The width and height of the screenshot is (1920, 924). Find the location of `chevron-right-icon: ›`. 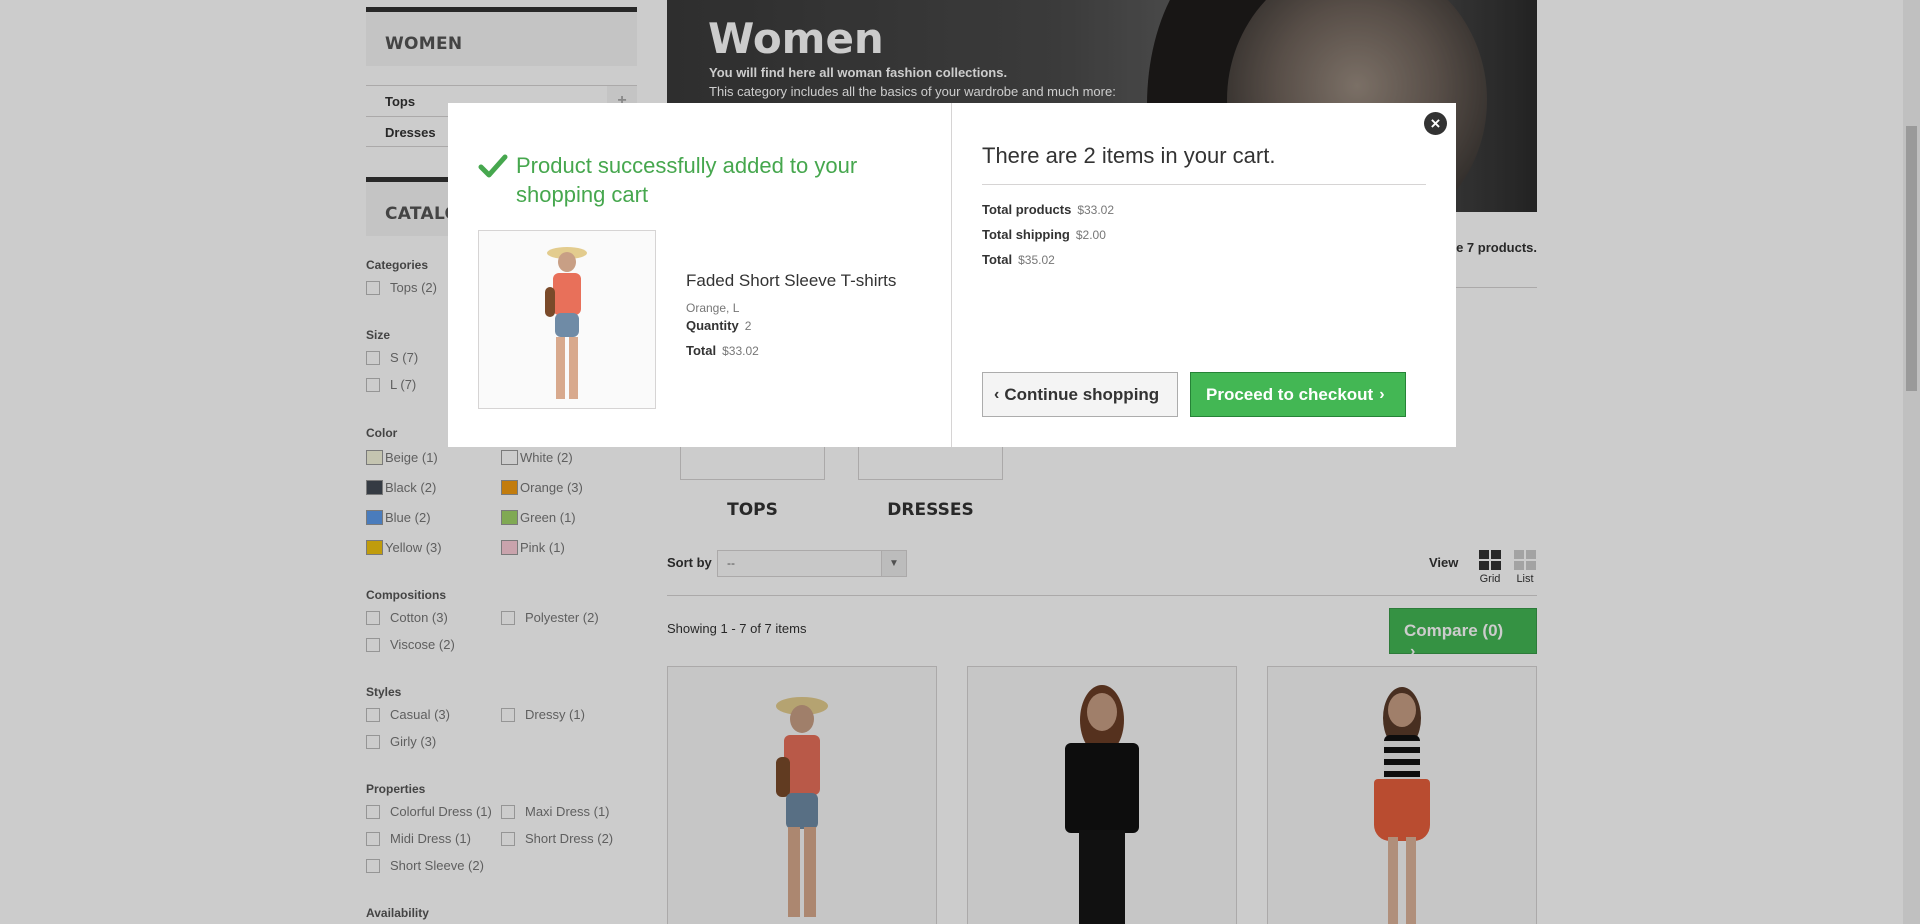

chevron-right-icon: › is located at coordinates (1382, 394).